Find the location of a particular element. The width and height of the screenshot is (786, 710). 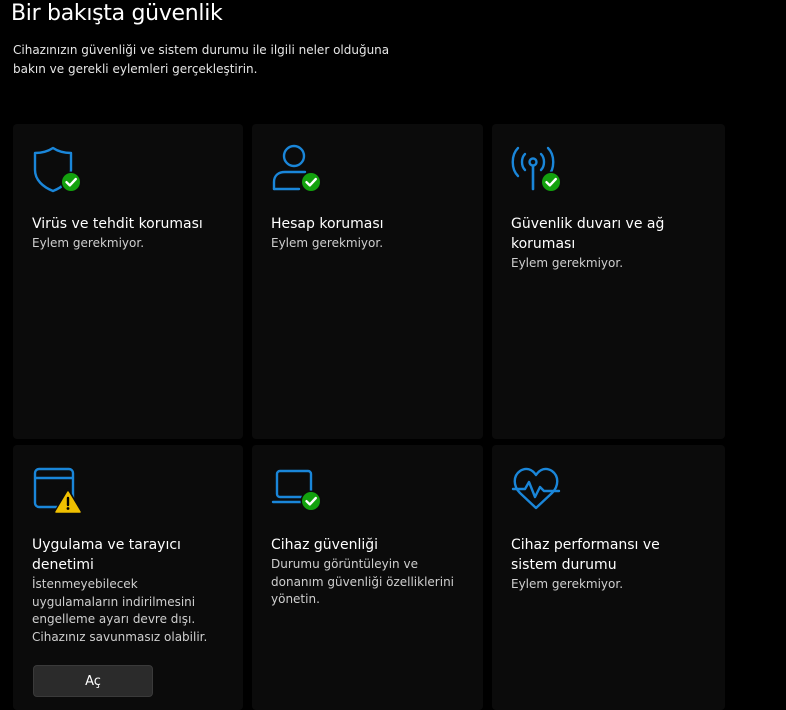

person-icon is located at coordinates (298, 169).